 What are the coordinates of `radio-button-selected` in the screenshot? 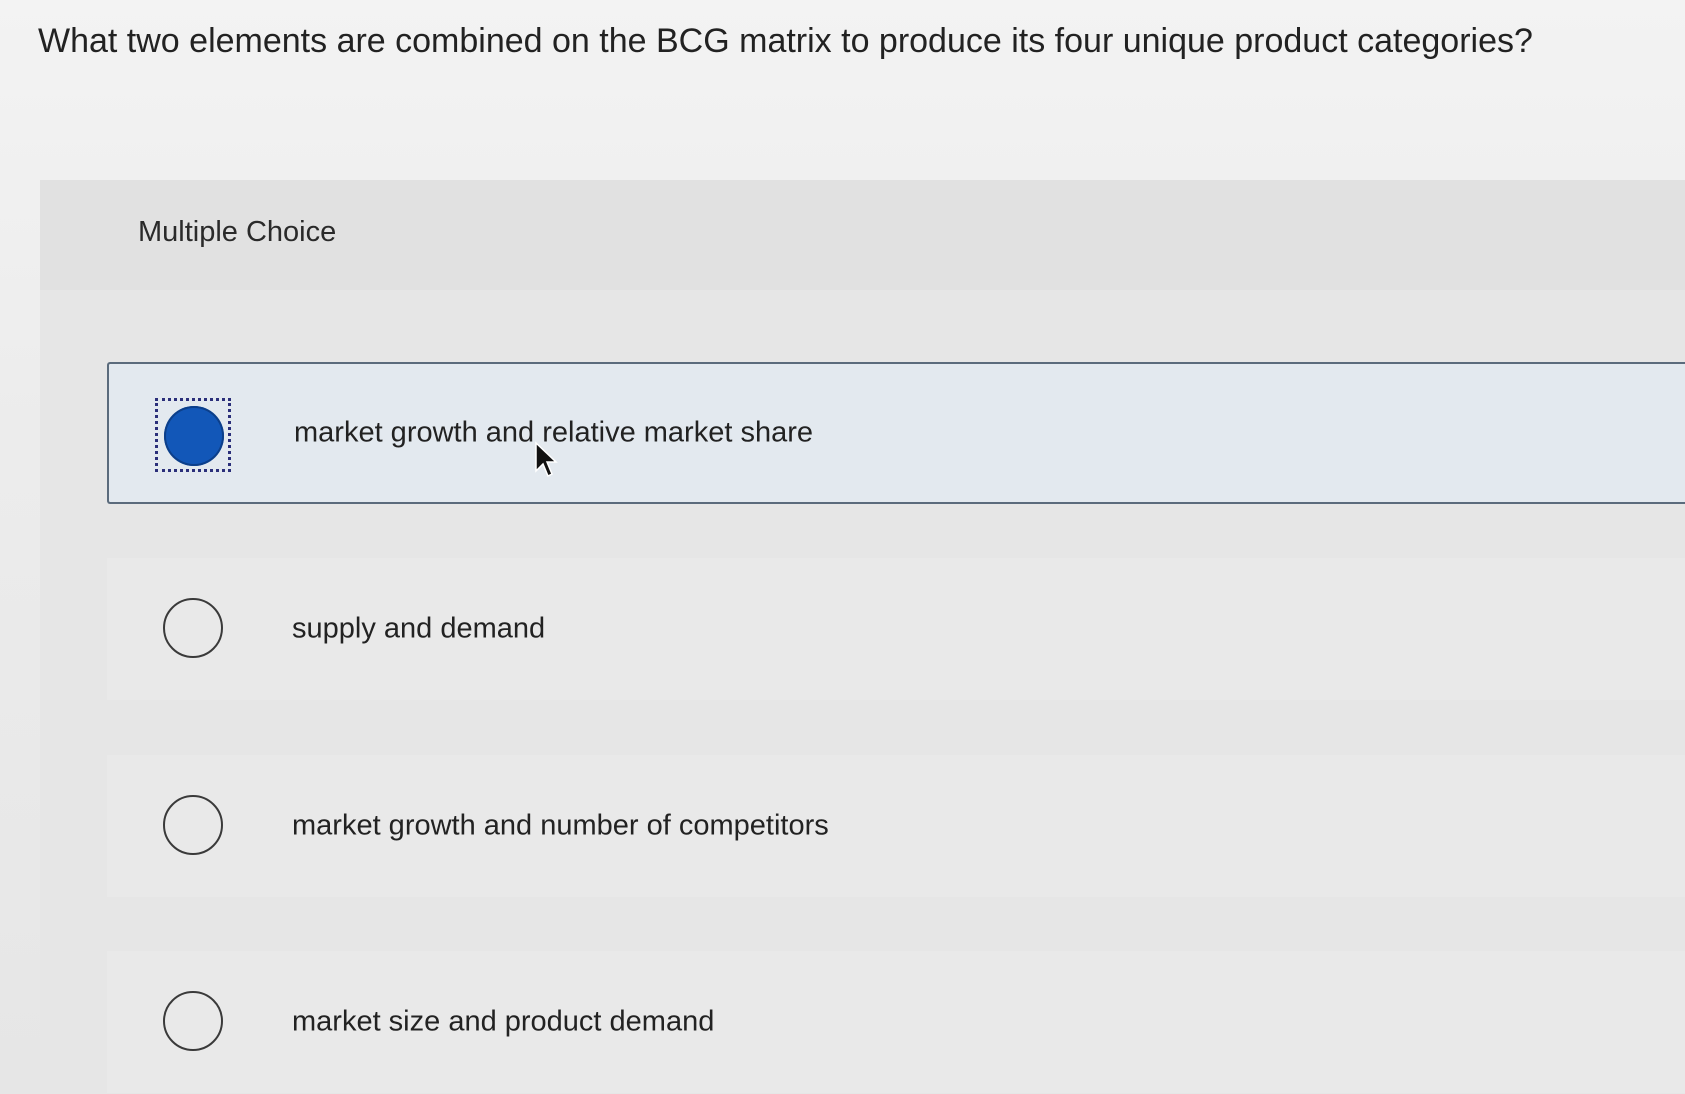 It's located at (194, 436).